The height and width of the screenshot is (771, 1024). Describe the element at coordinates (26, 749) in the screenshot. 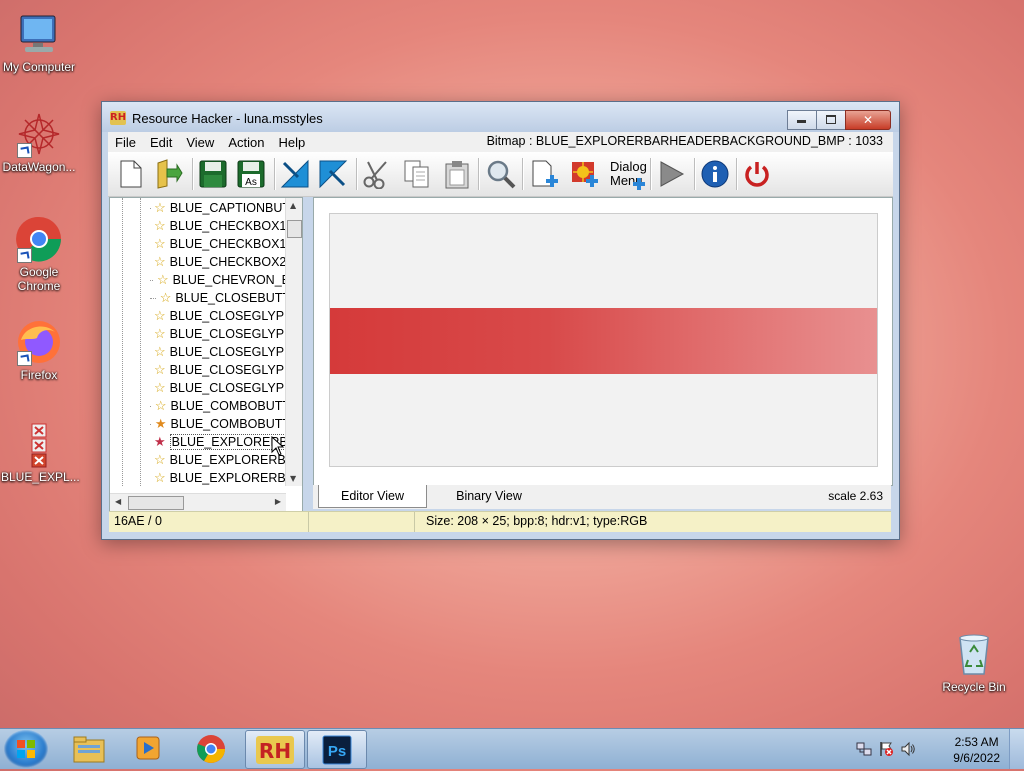

I see `start-button` at that location.